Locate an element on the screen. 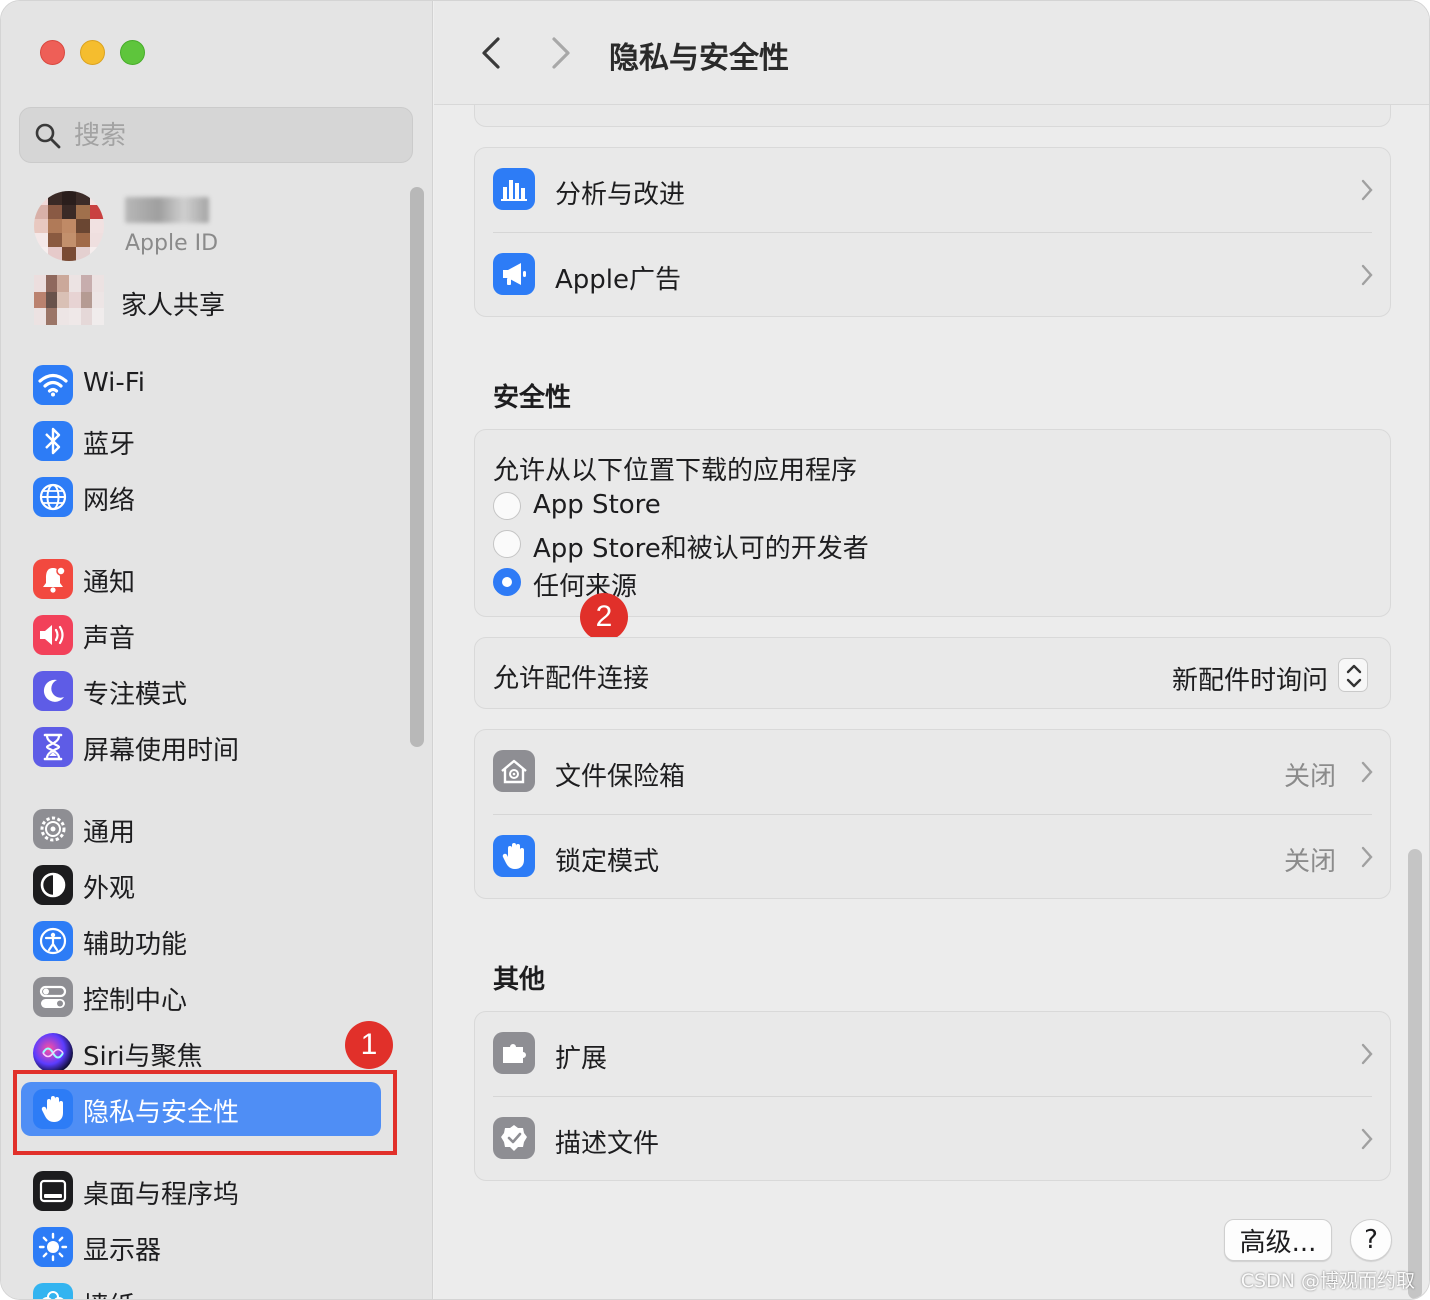 The height and width of the screenshot is (1300, 1430). accessory-label: 允许配件连接 is located at coordinates (571, 679).